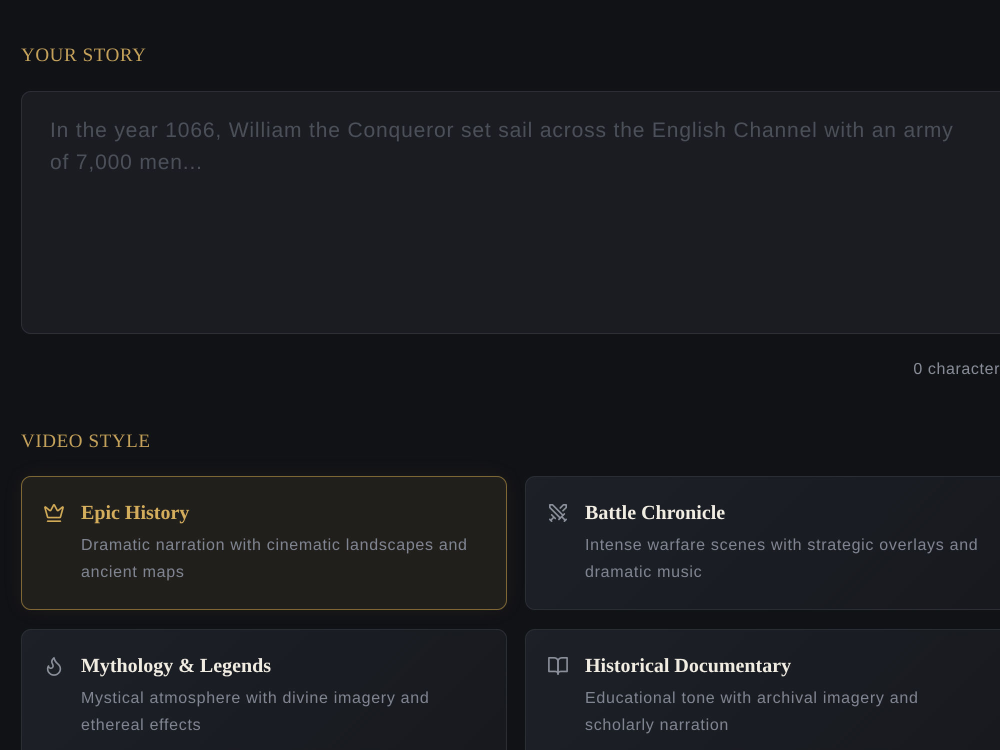 This screenshot has width=1000, height=750. Describe the element at coordinates (558, 666) in the screenshot. I see `book-icon` at that location.